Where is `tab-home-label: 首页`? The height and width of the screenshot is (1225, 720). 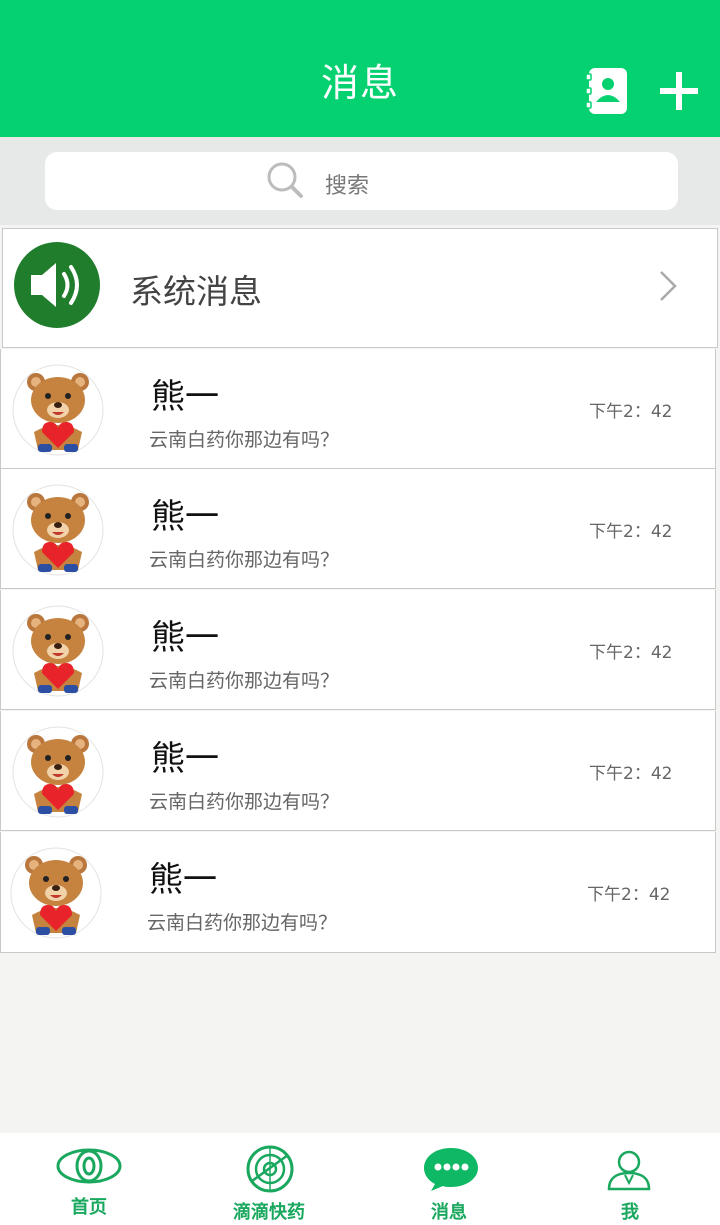
tab-home-label: 首页 is located at coordinates (89, 1207).